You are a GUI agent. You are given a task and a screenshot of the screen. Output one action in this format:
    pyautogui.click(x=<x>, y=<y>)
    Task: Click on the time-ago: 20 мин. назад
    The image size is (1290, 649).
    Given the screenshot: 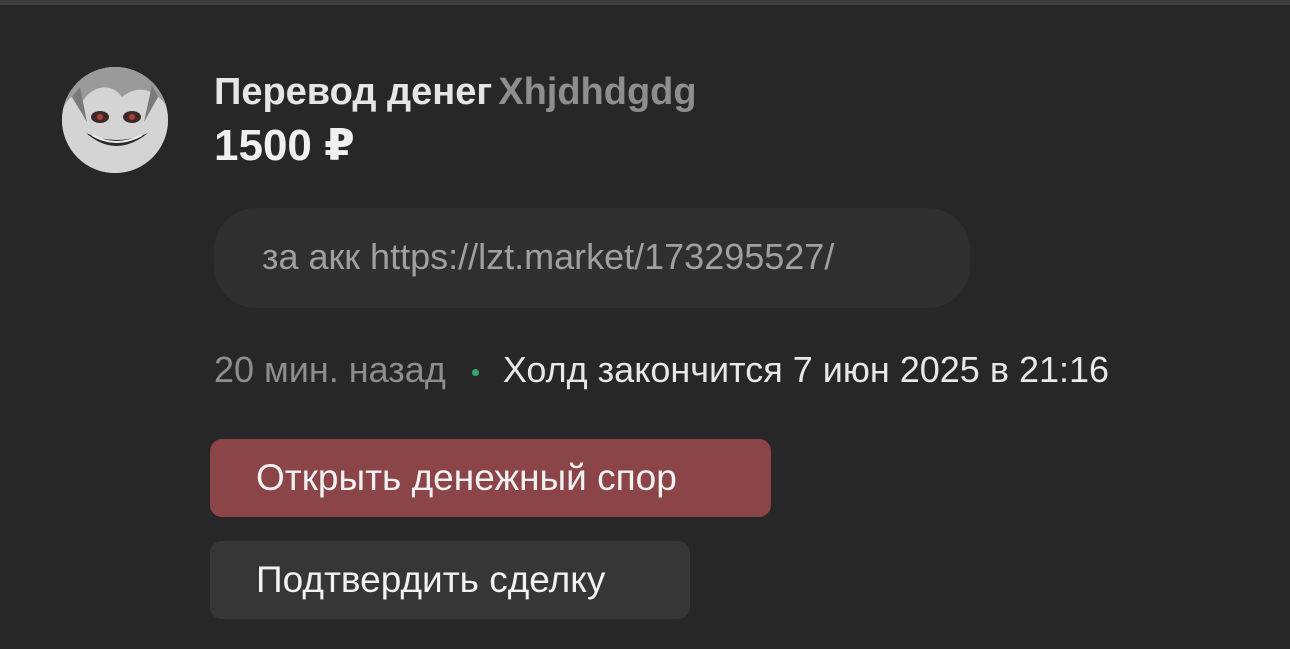 What is the action you would take?
    pyautogui.click(x=330, y=369)
    